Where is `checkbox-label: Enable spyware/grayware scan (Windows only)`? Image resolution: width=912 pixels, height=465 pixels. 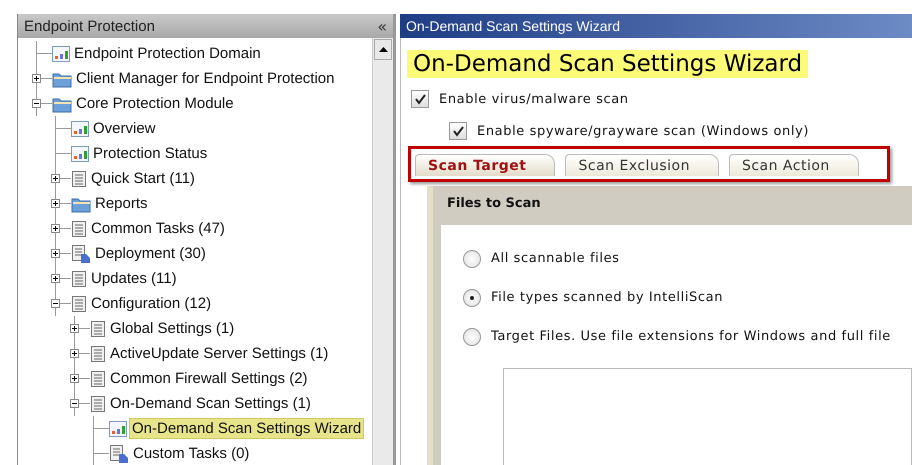
checkbox-label: Enable spyware/grayware scan (Windows only) is located at coordinates (643, 131).